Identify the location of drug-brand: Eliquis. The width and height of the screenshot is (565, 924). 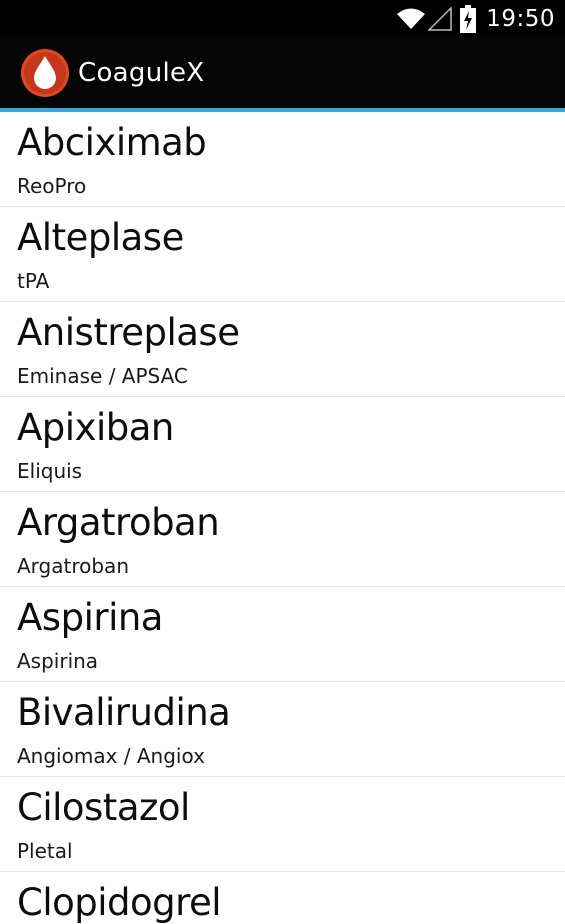
(50, 471).